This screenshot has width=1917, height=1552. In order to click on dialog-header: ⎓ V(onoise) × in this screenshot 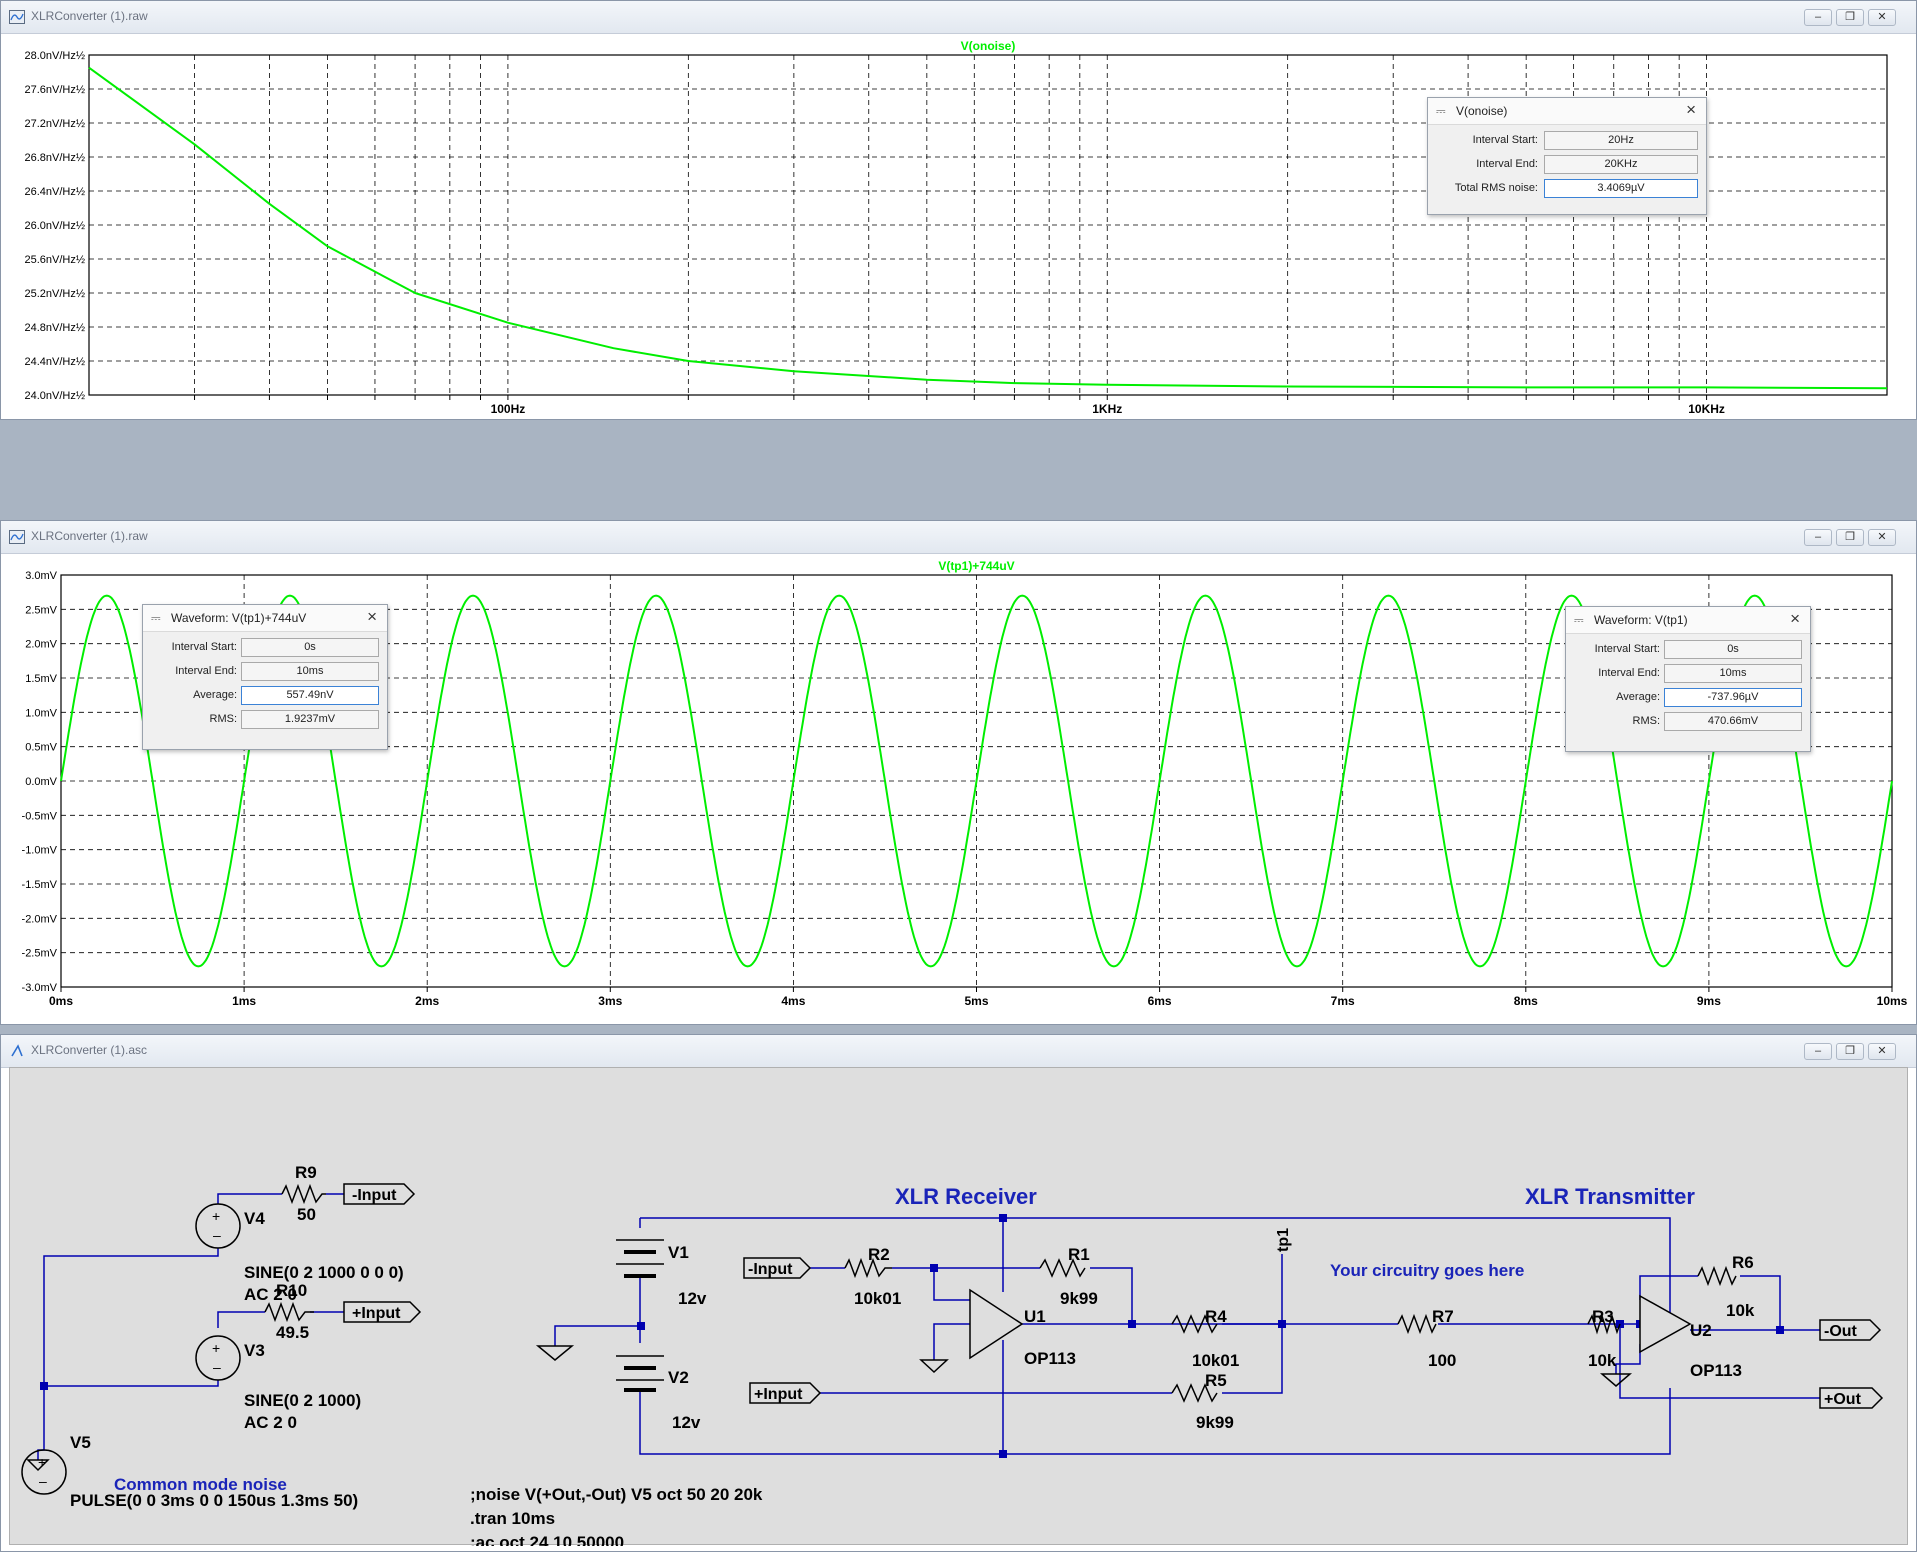, I will do `click(1567, 111)`.